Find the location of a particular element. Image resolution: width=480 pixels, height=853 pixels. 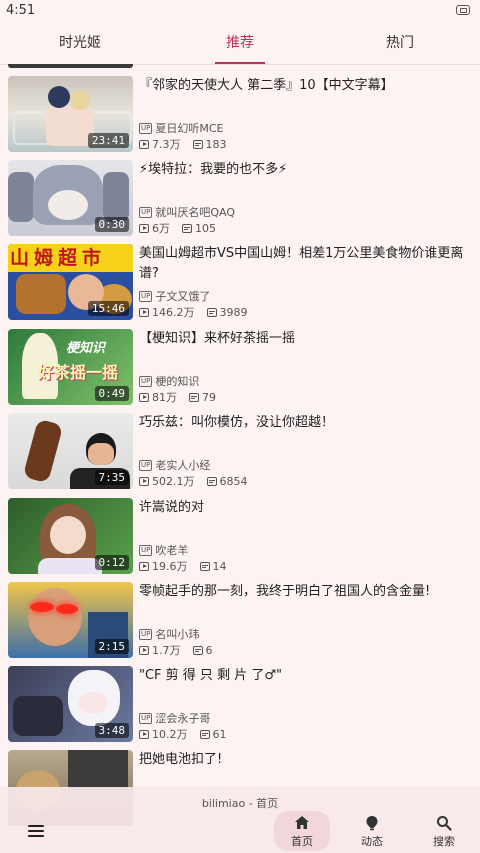

video-stats: 502.1万 6854 is located at coordinates (193, 481).